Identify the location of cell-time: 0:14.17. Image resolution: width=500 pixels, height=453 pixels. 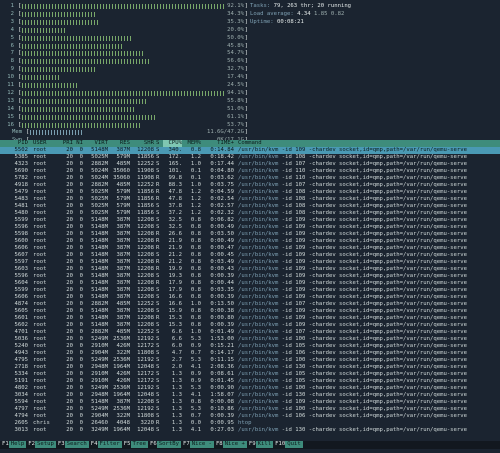
(222, 353).